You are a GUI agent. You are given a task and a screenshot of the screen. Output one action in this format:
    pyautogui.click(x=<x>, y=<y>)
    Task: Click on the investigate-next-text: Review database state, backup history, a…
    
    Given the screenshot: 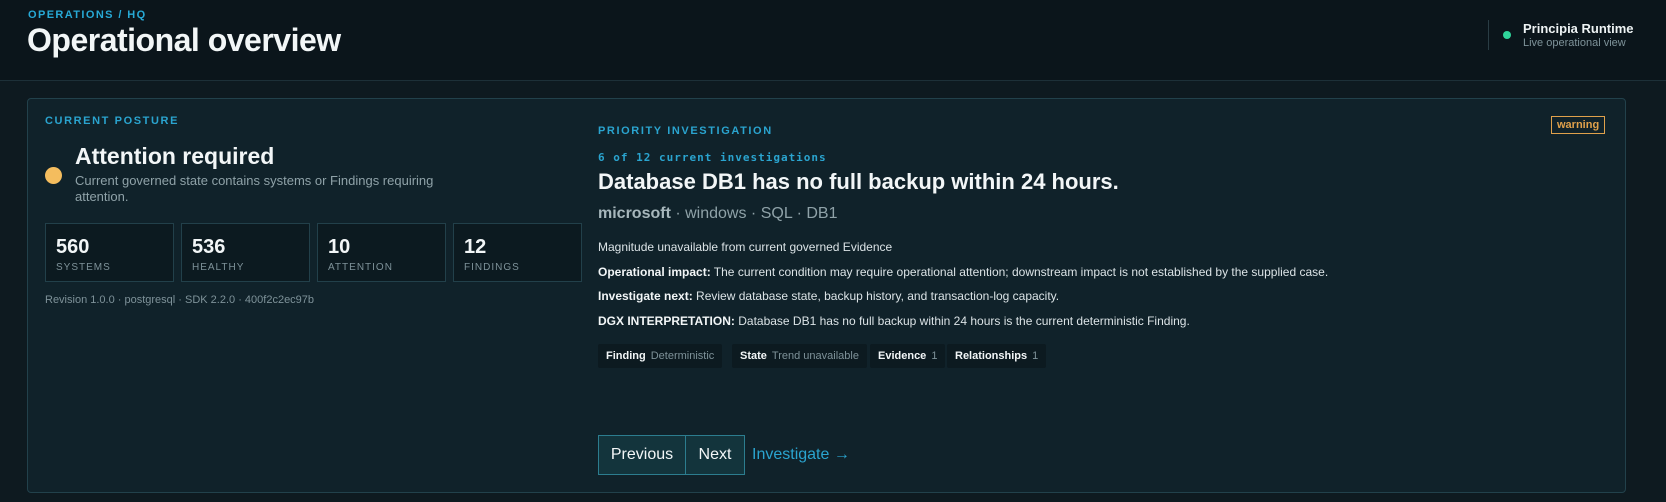 What is the action you would take?
    pyautogui.click(x=876, y=296)
    